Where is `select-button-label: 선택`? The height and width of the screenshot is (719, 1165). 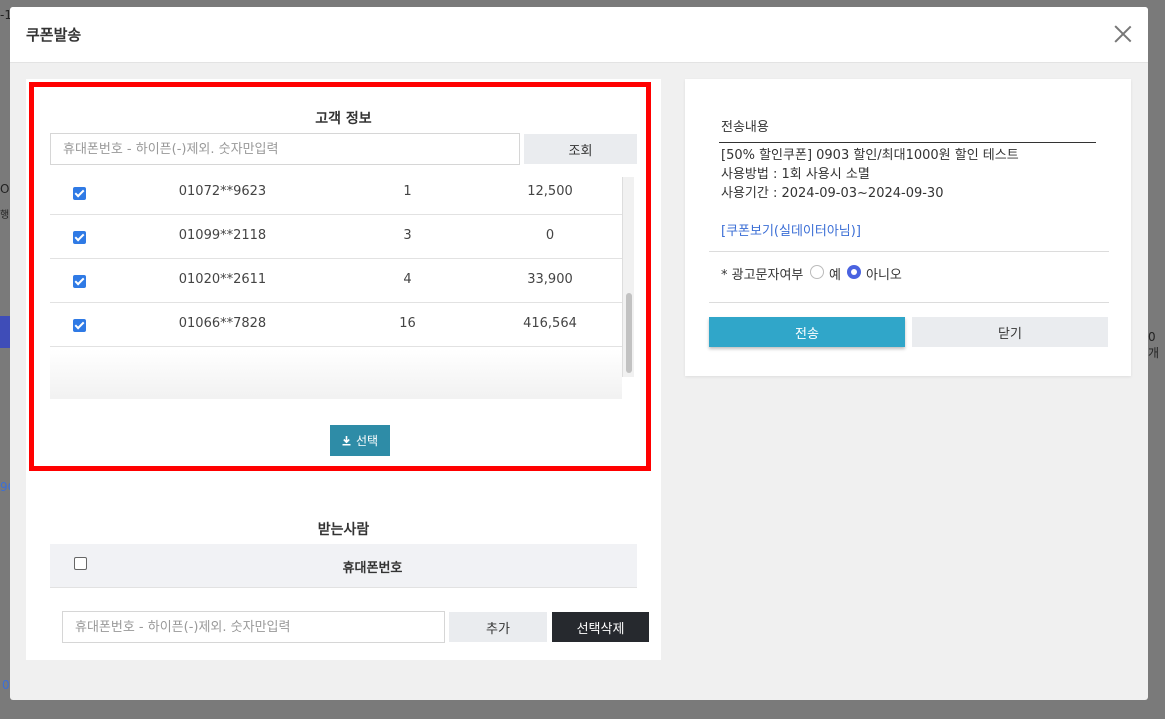 select-button-label: 선택 is located at coordinates (367, 441).